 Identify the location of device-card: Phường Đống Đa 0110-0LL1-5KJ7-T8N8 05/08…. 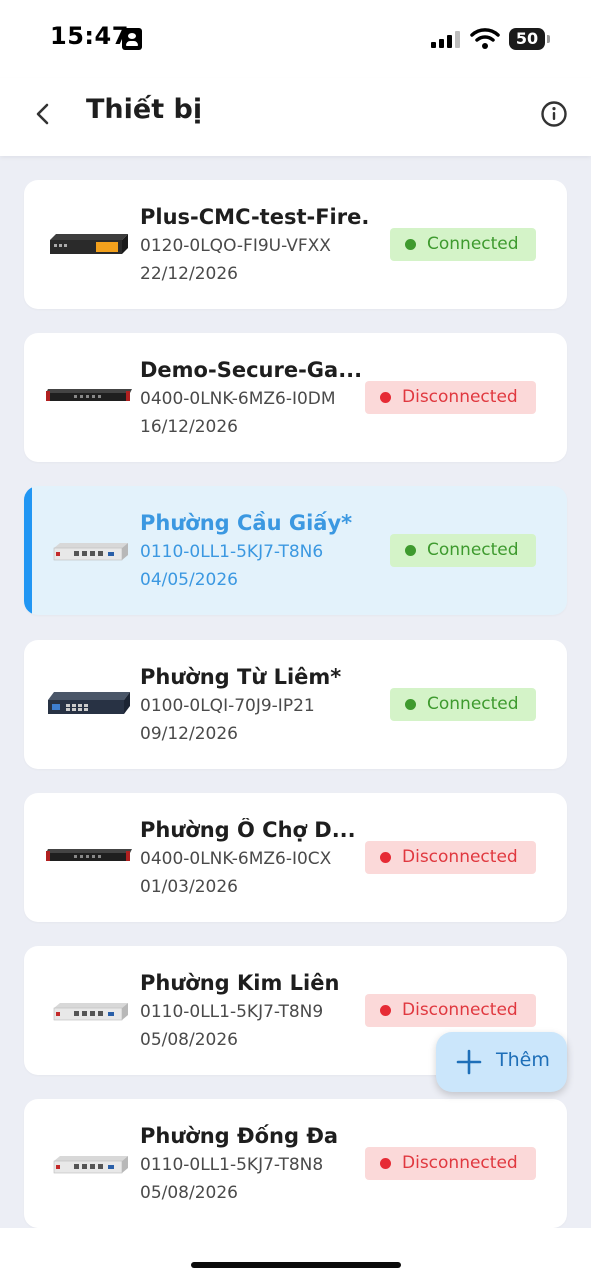
(295, 1163).